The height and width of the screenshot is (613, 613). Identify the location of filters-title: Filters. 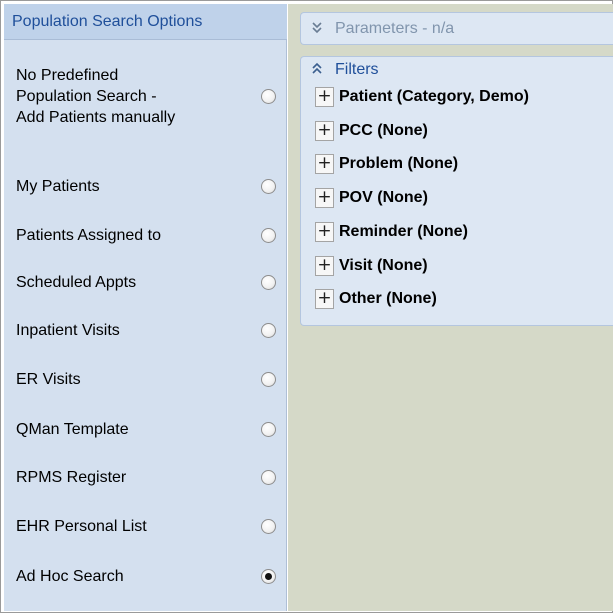
(357, 70).